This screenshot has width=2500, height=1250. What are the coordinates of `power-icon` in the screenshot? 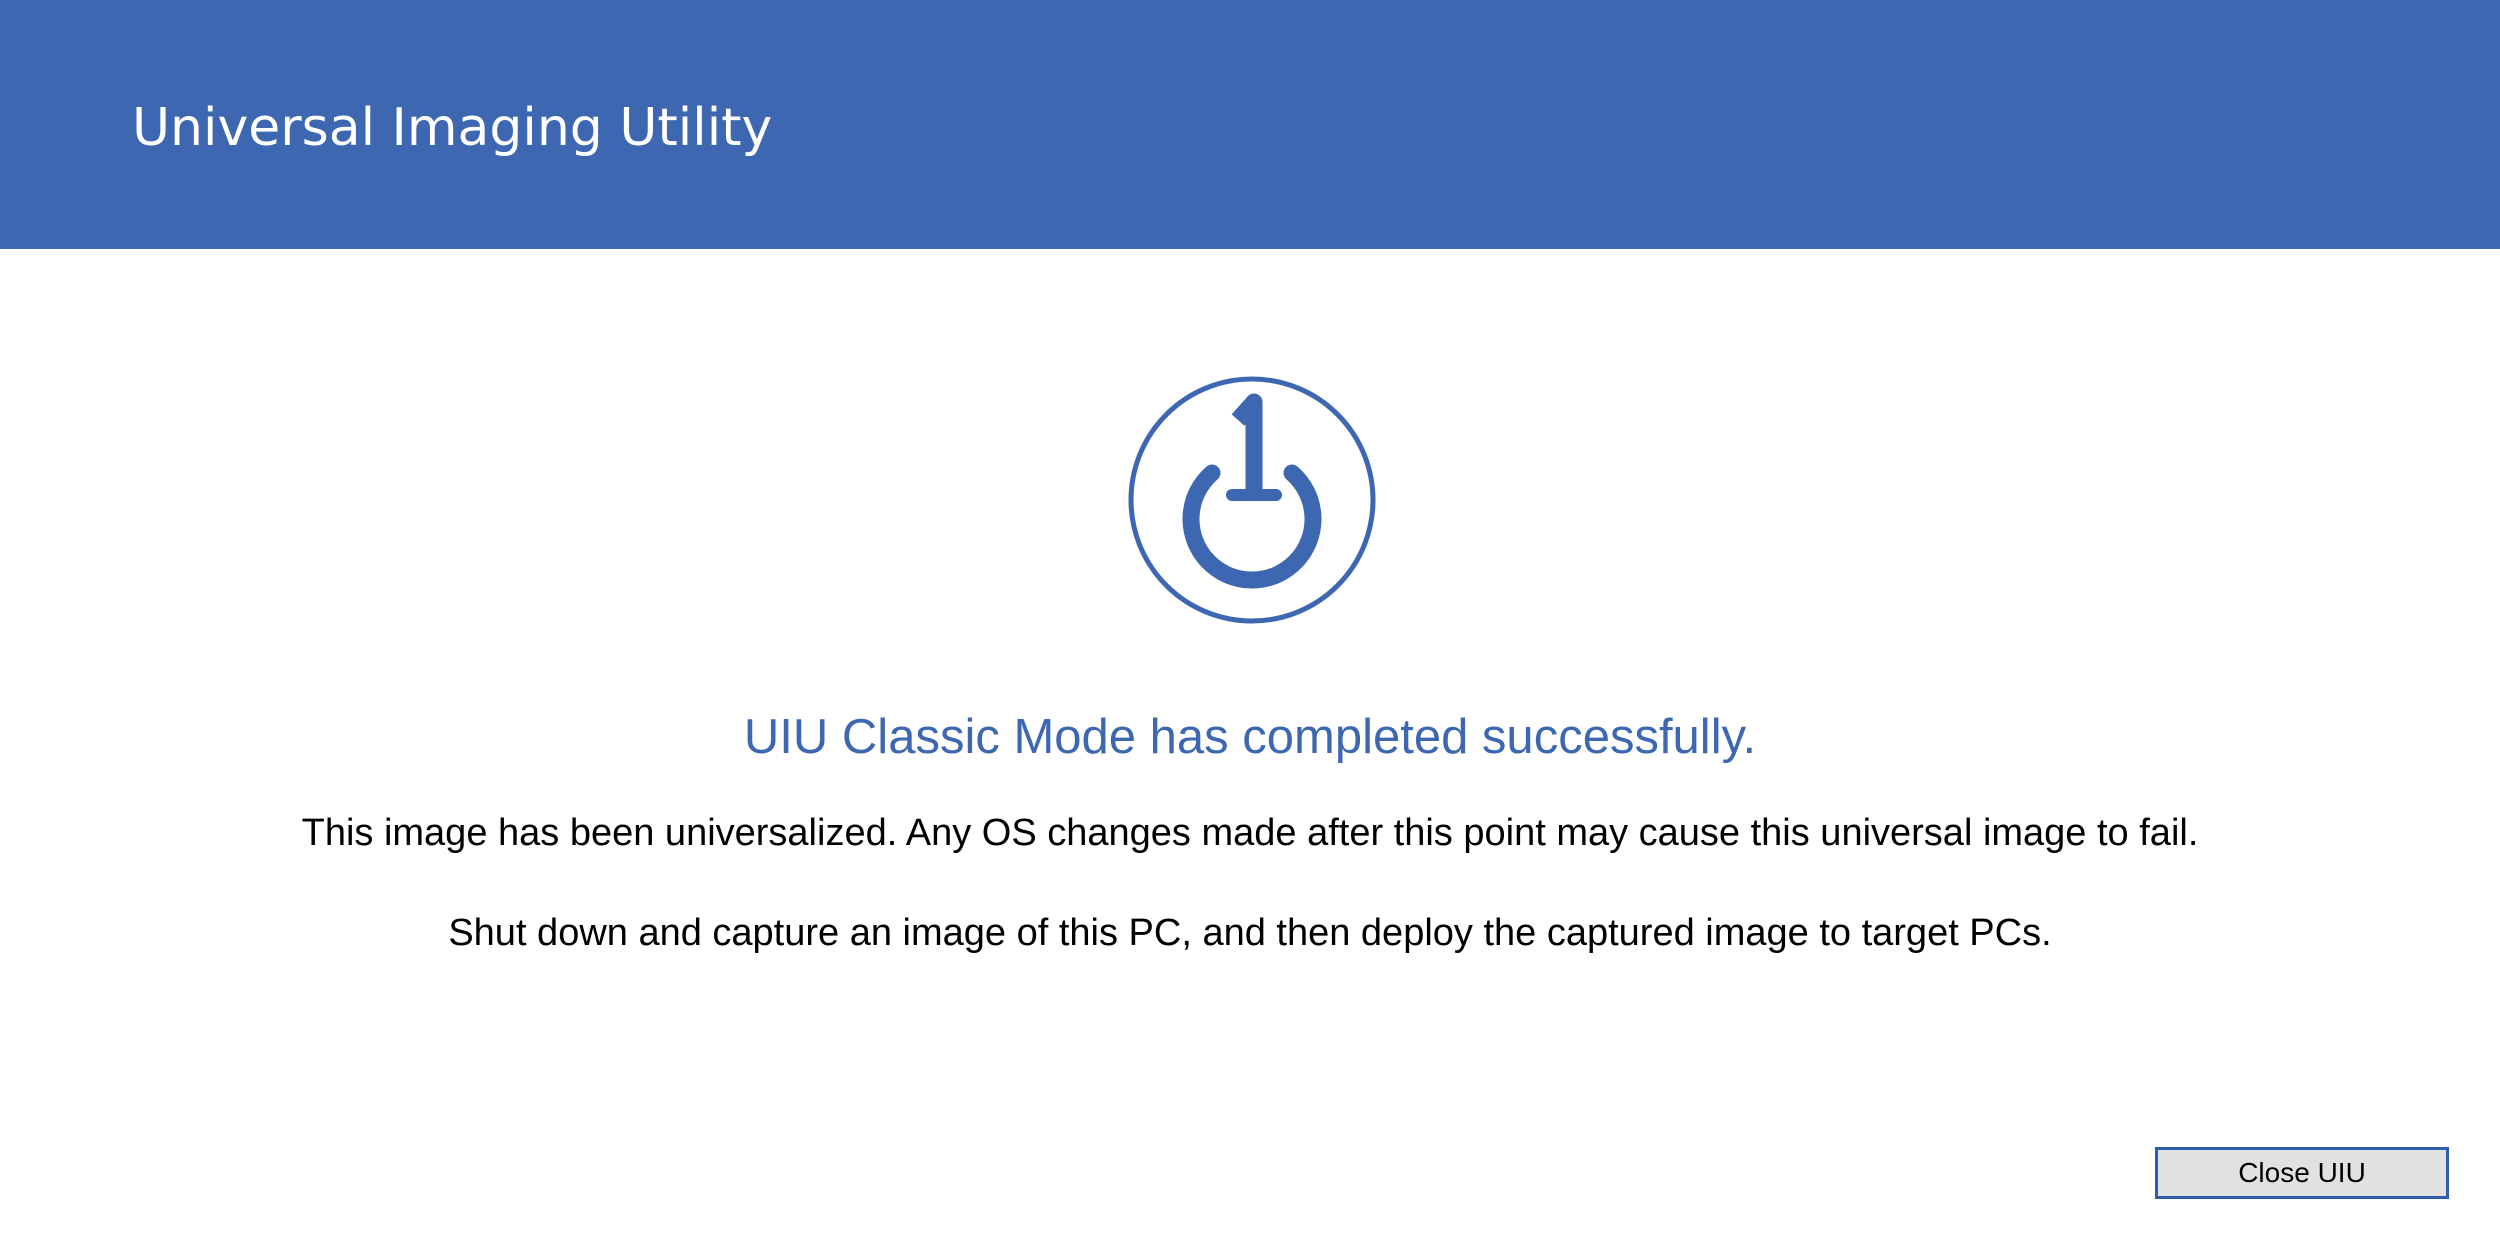 It's located at (1252, 500).